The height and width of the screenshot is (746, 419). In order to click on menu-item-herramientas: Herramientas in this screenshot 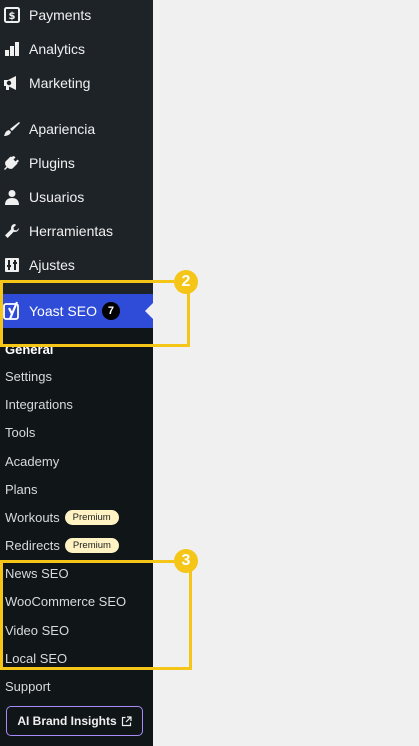, I will do `click(76, 231)`.